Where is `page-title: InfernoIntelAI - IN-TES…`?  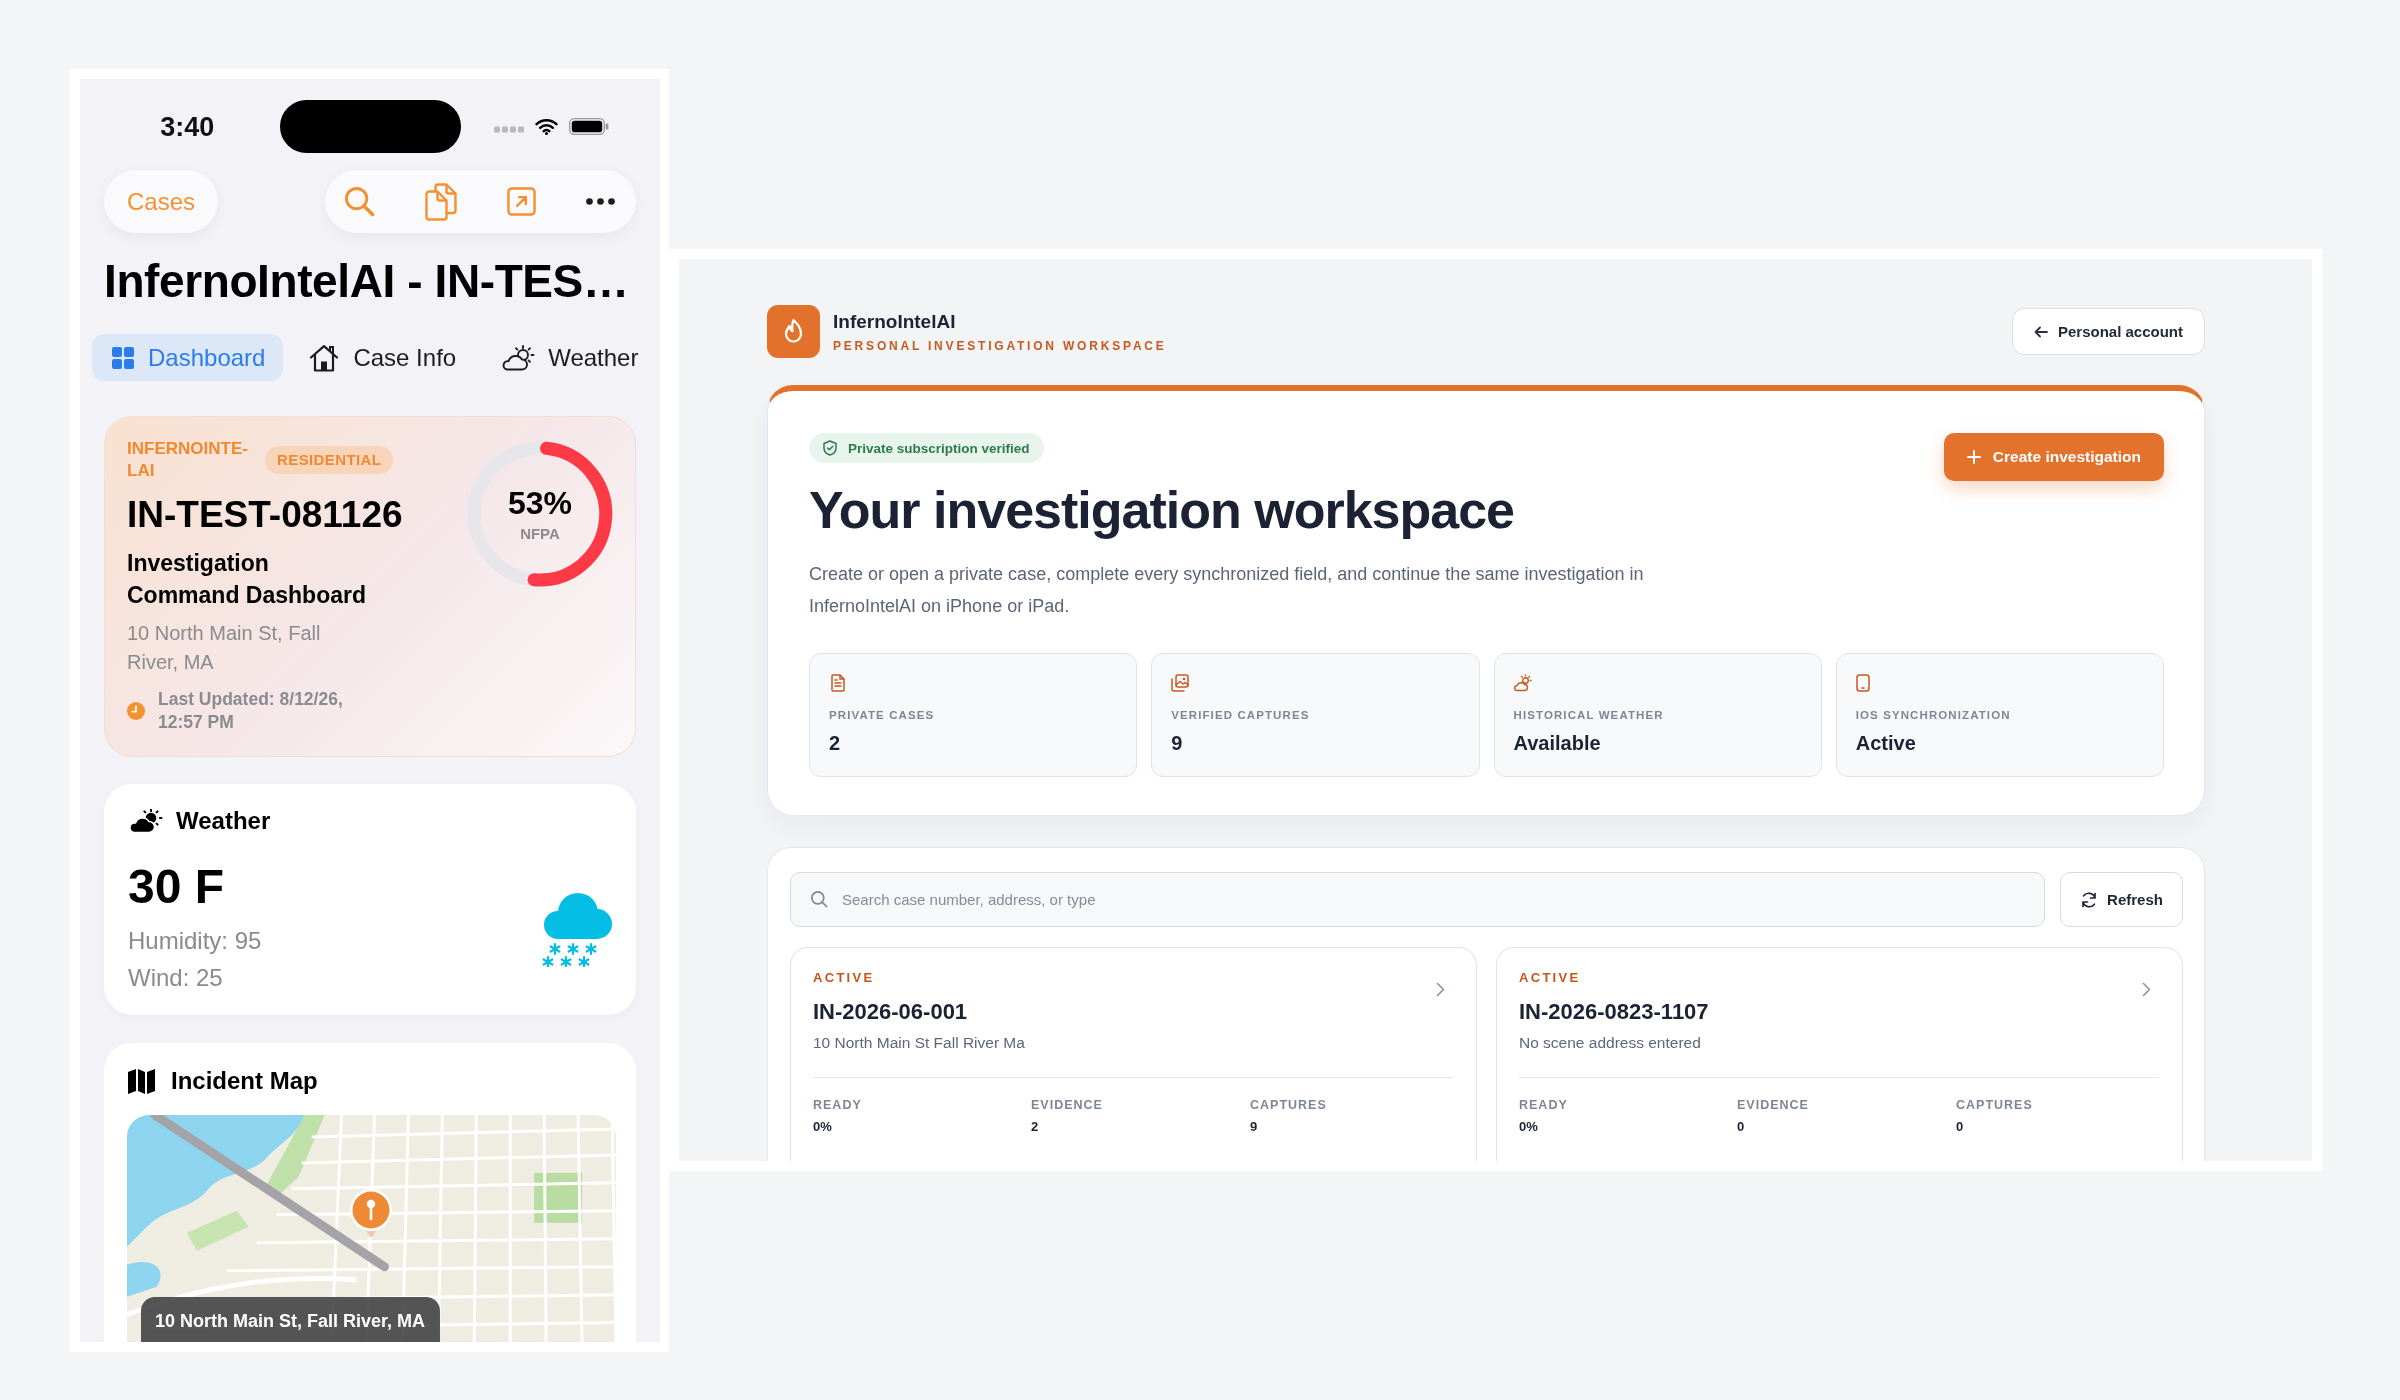 page-title: InfernoIntelAI - IN-TES… is located at coordinates (367, 281).